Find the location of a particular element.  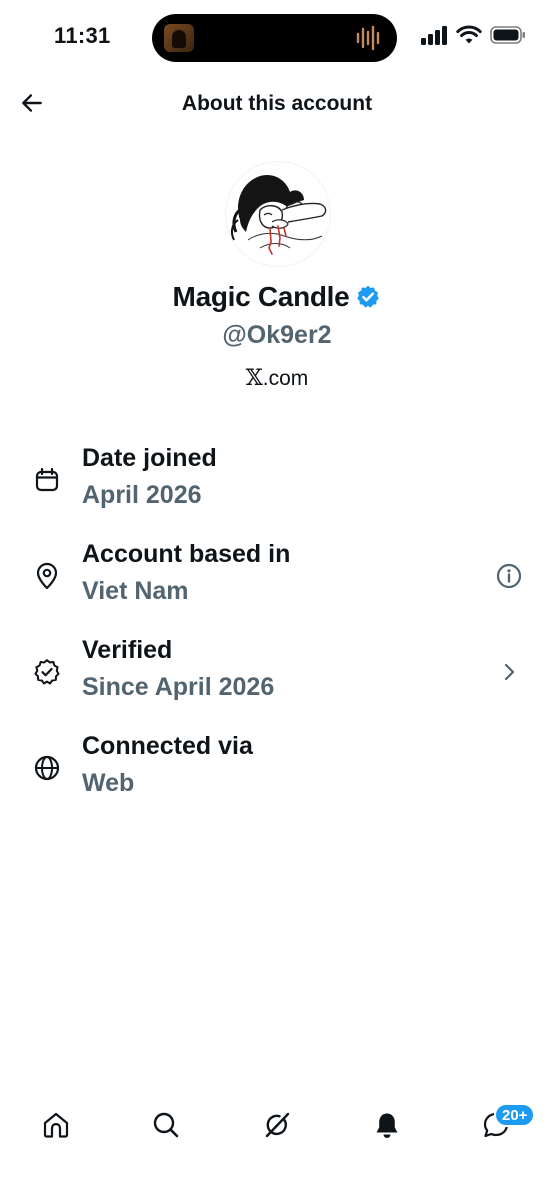

calendar-icon is located at coordinates (47, 479).